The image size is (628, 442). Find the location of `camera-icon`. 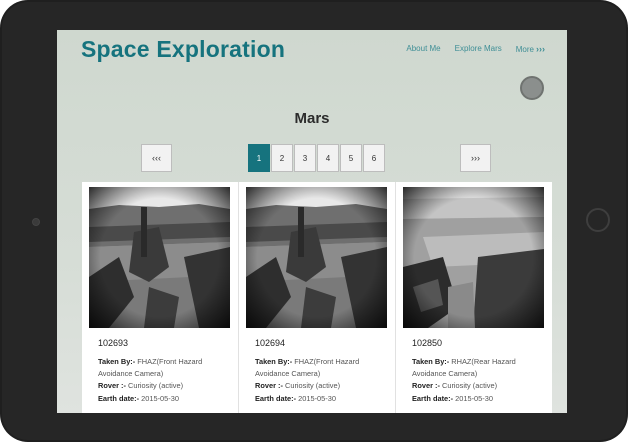

camera-icon is located at coordinates (36, 222).